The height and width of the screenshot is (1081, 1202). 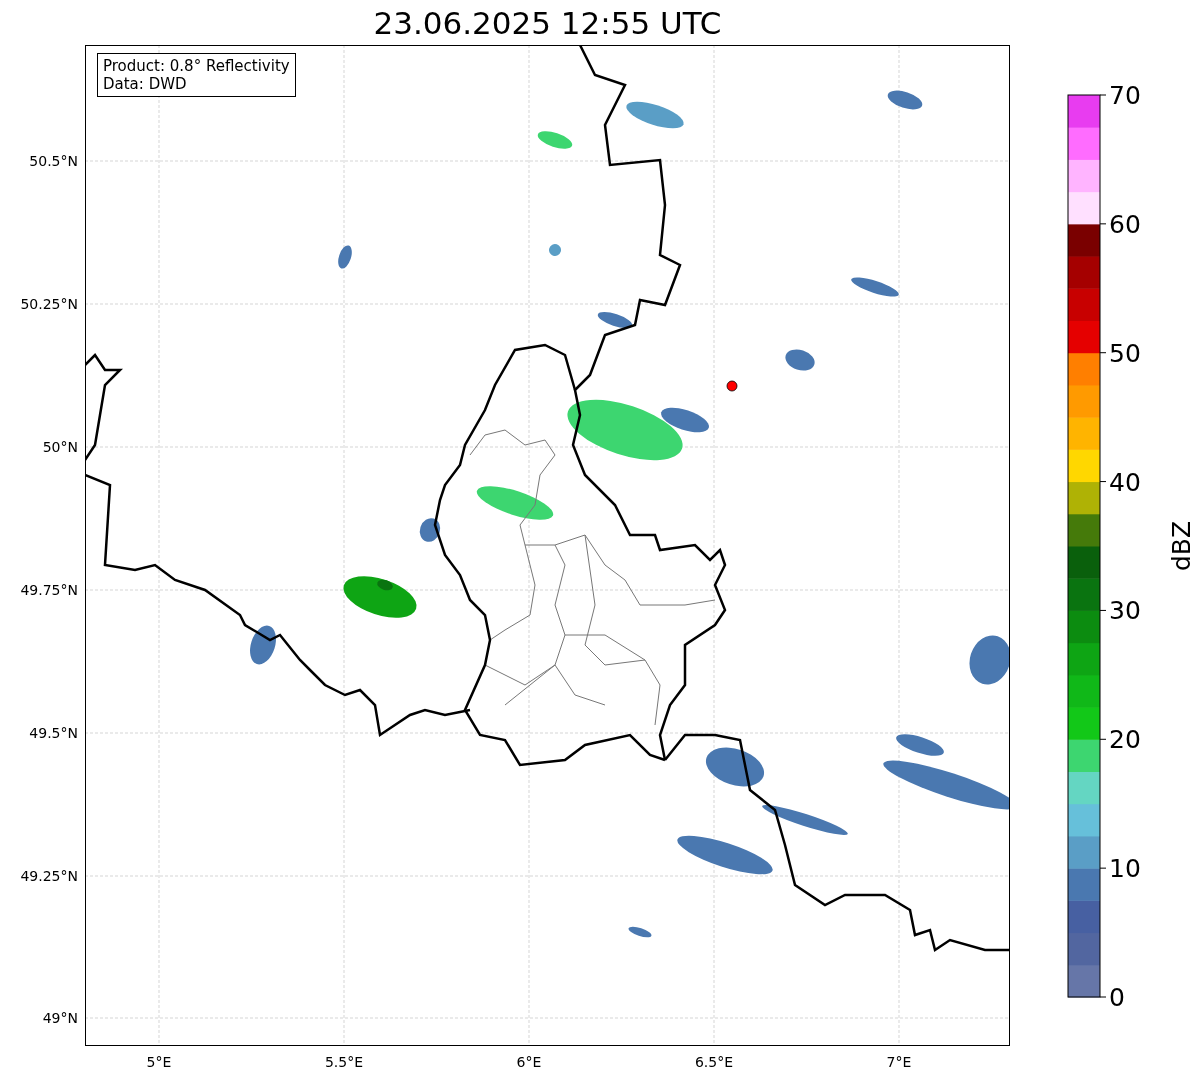 I want to click on latitude-label: 49.25°N, so click(x=48, y=876).